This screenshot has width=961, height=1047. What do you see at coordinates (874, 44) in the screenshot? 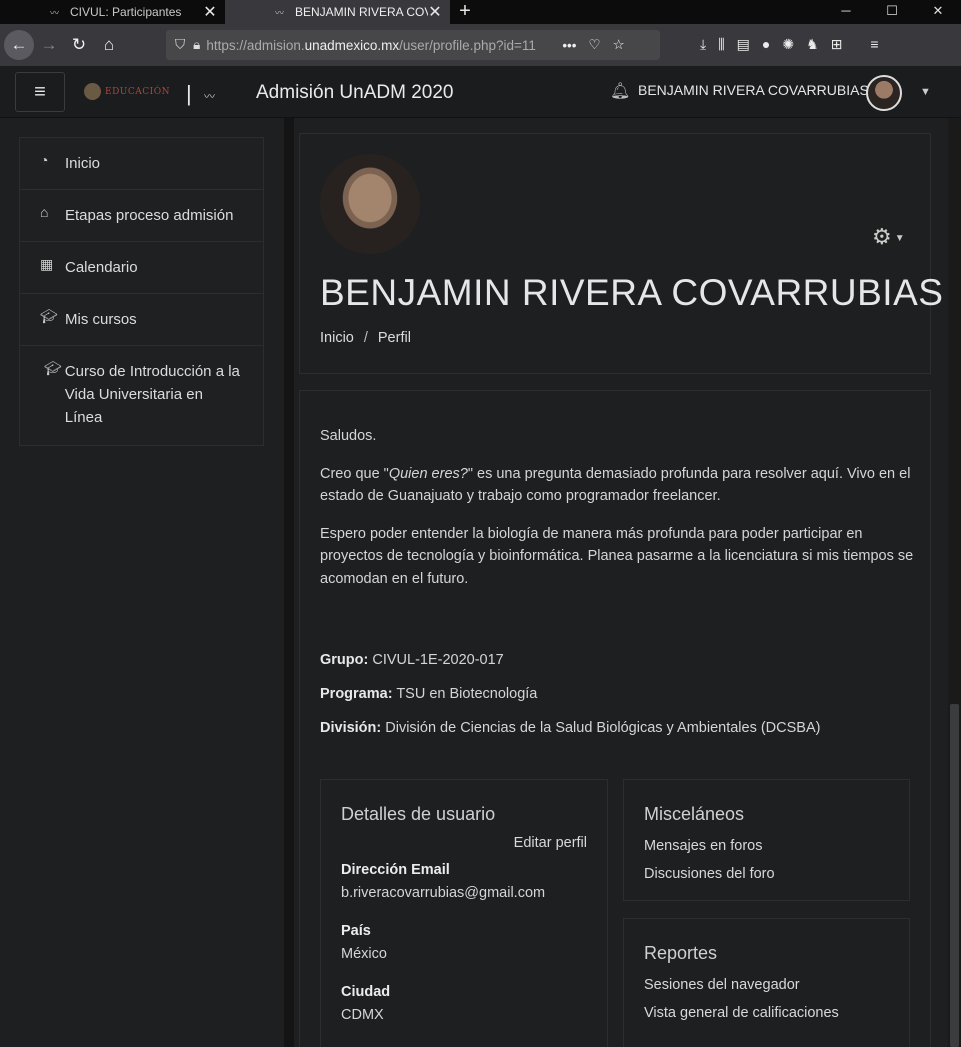
I see `hamburger-menu-icon: ≡` at bounding box center [874, 44].